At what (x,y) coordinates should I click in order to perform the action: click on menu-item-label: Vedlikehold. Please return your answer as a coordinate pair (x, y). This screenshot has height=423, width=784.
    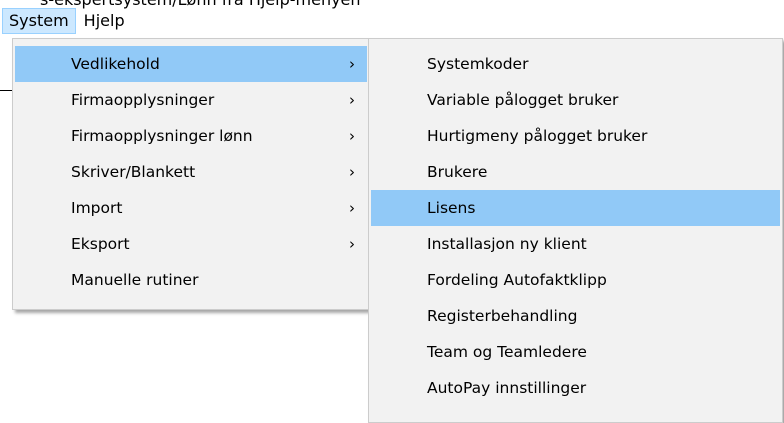
    Looking at the image, I should click on (115, 64).